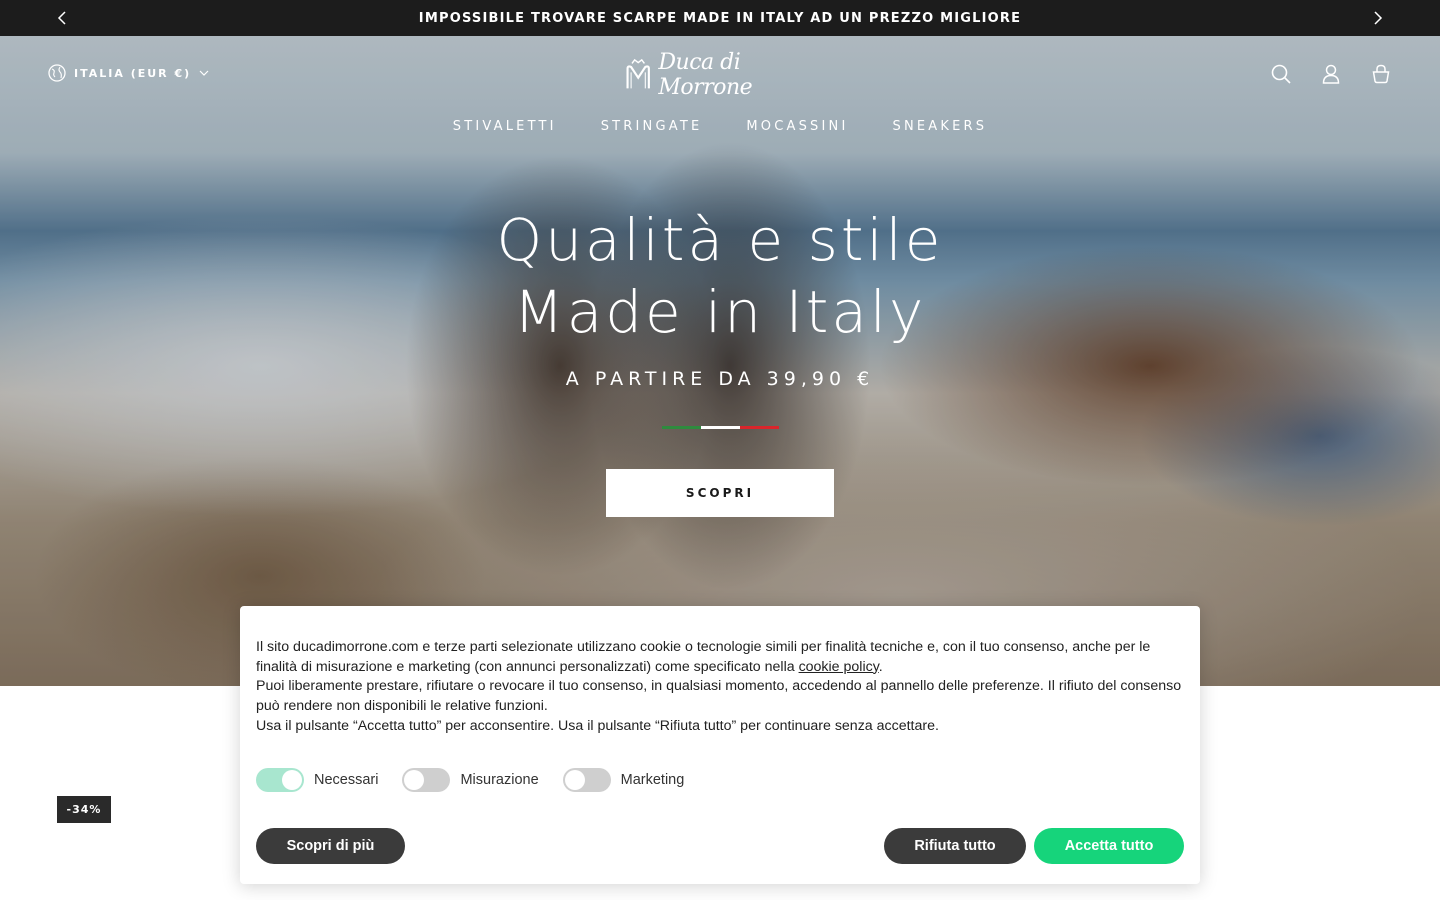 The height and width of the screenshot is (900, 1440). I want to click on account-icon, so click(1331, 74).